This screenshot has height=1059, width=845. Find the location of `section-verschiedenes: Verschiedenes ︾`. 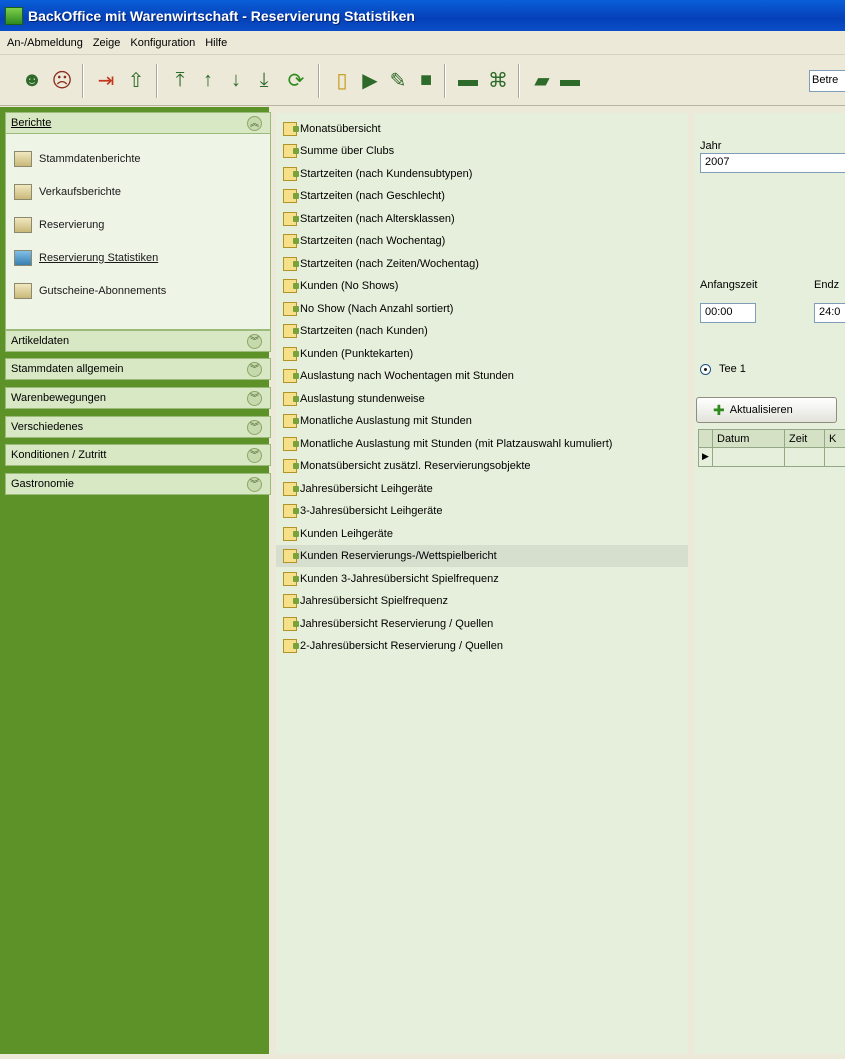

section-verschiedenes: Verschiedenes ︾ is located at coordinates (138, 427).